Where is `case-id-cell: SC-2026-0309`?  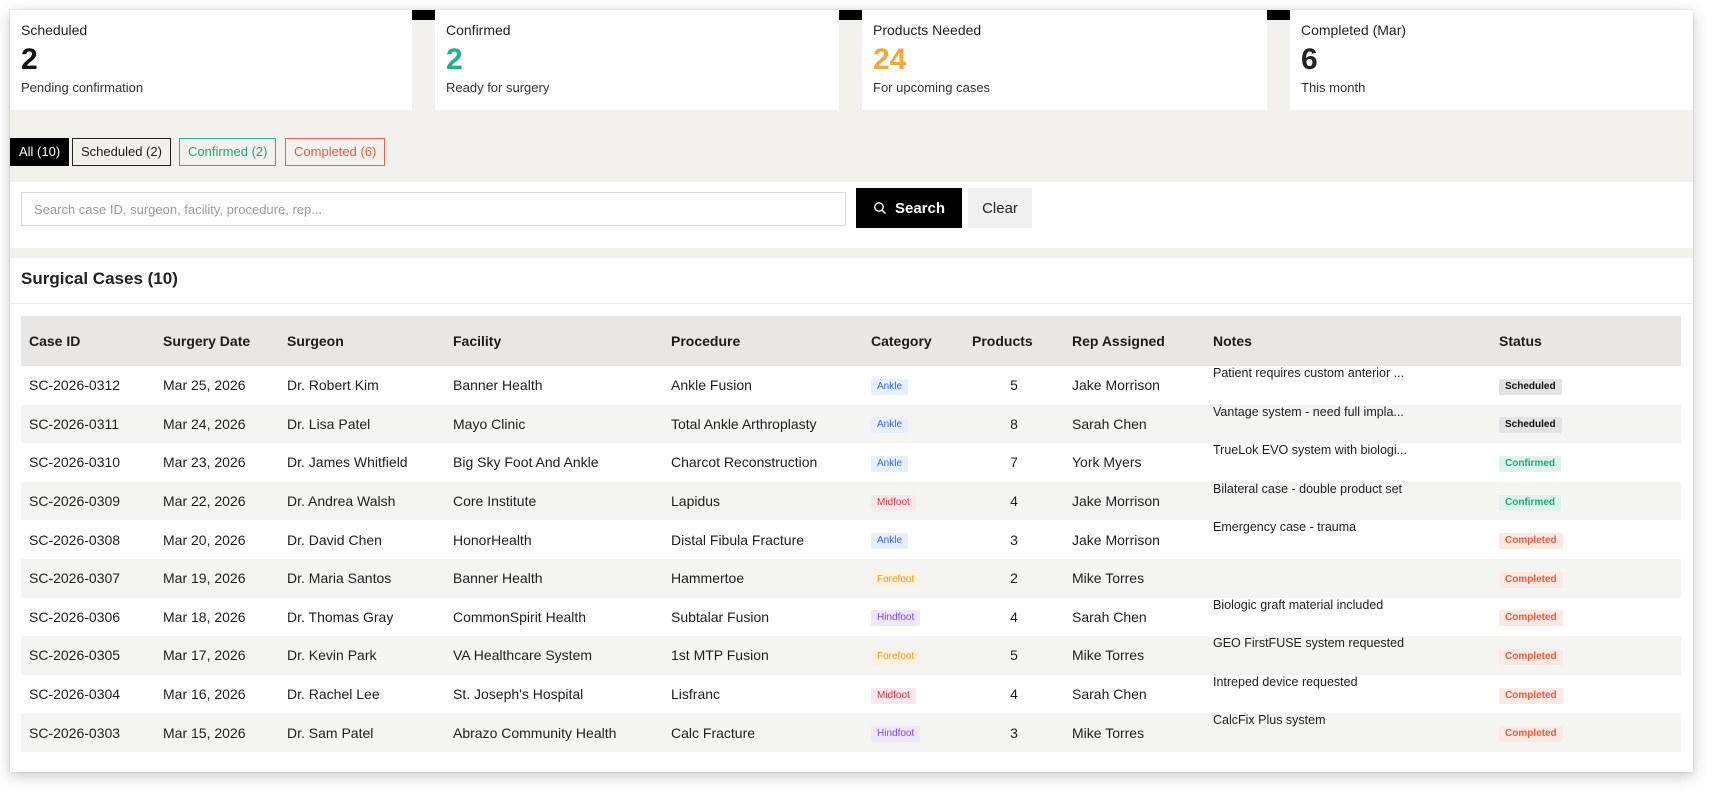
case-id-cell: SC-2026-0309 is located at coordinates (88, 501).